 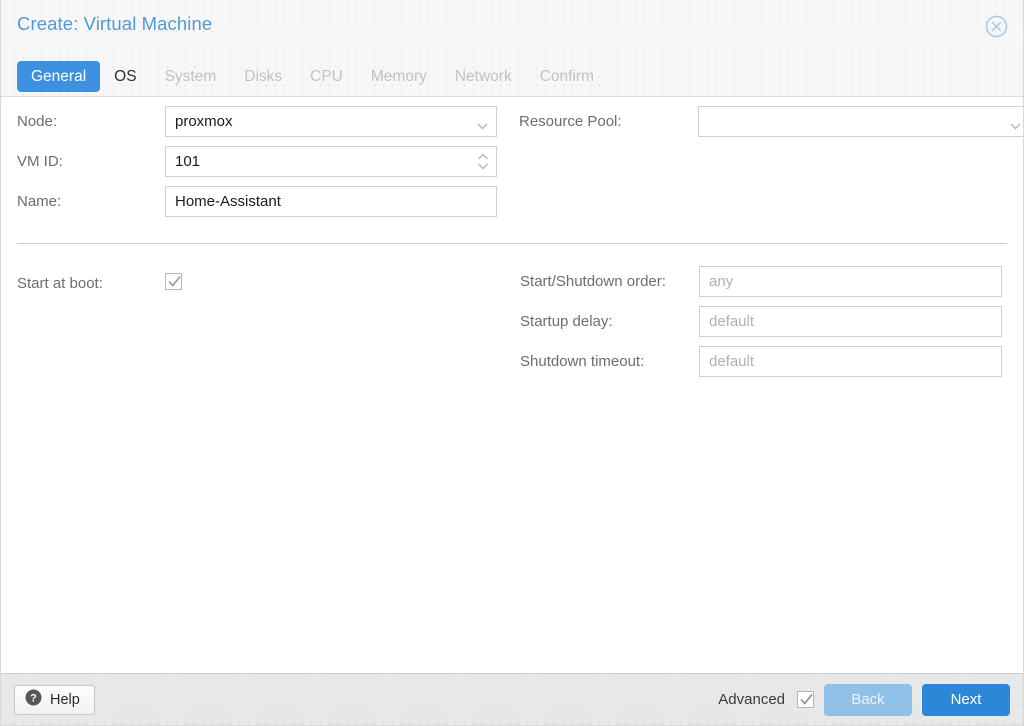 I want to click on tab-system: System, so click(x=191, y=76).